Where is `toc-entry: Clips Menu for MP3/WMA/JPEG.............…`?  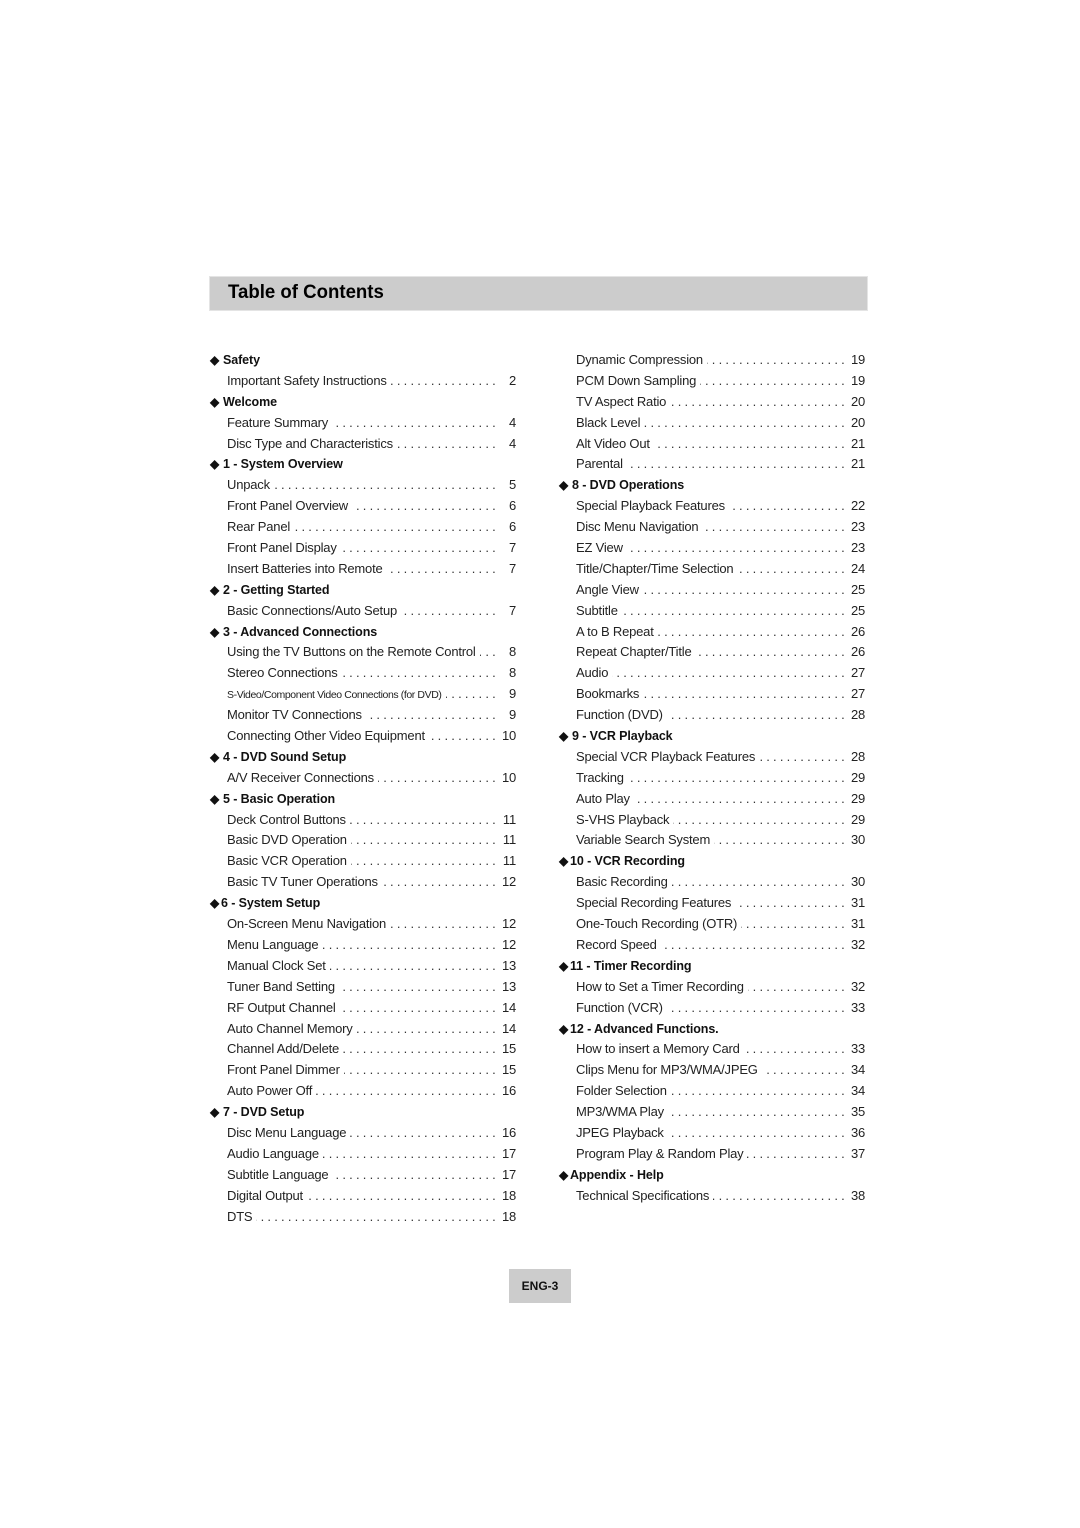
toc-entry: Clips Menu for MP3/WMA/JPEG.............… is located at coordinates (712, 1070).